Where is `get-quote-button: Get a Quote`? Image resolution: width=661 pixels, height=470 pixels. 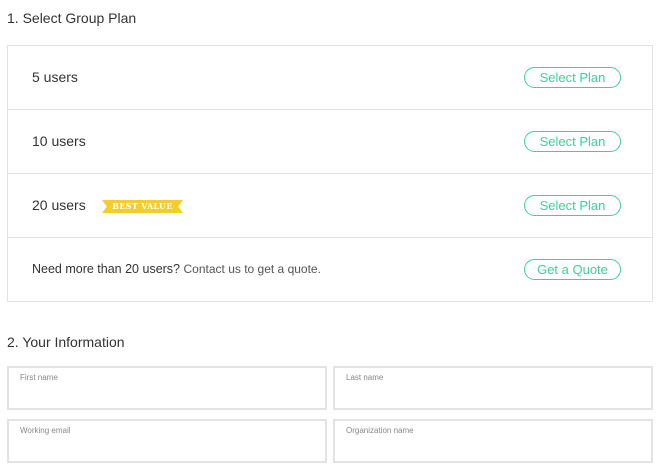 get-quote-button: Get a Quote is located at coordinates (572, 269).